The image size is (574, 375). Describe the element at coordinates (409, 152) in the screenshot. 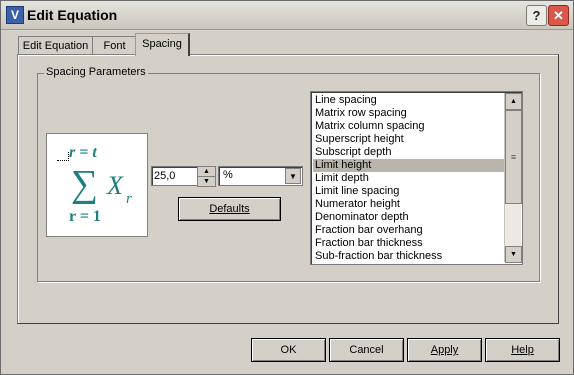

I see `list-item: Subscript depth` at that location.